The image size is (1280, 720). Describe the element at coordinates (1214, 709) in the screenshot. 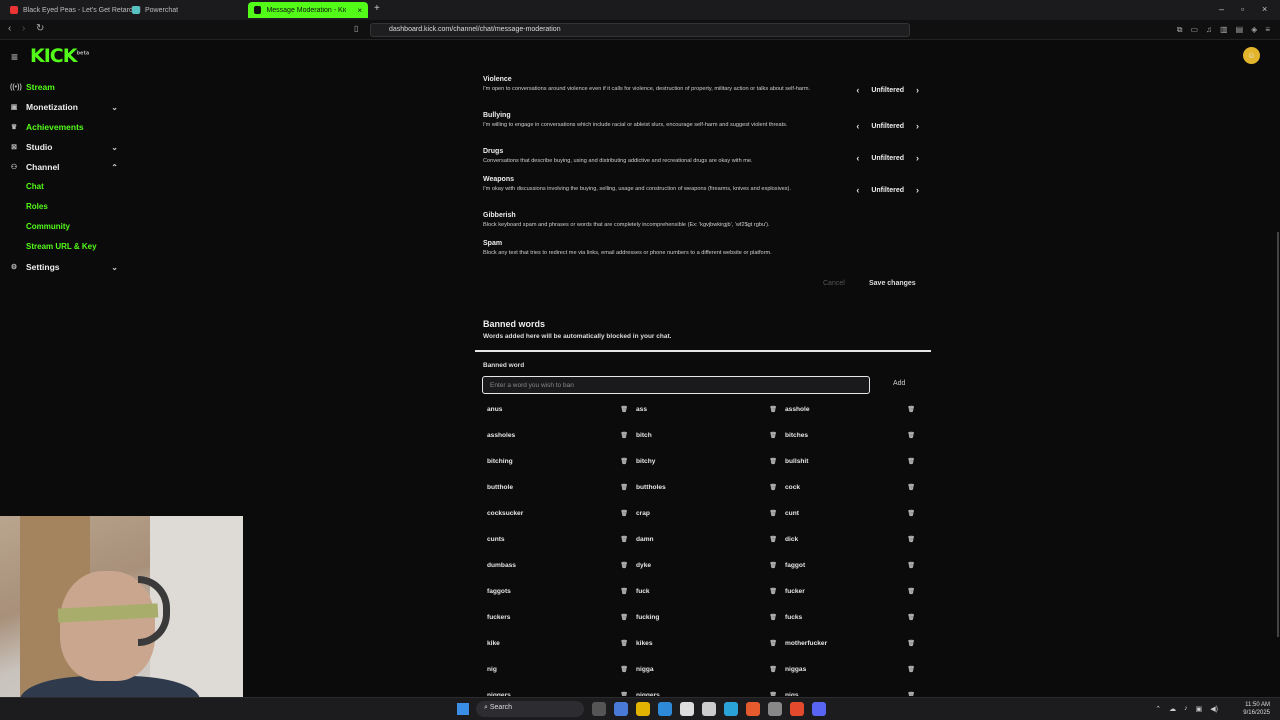

I see `volume-icon: ◀)` at that location.